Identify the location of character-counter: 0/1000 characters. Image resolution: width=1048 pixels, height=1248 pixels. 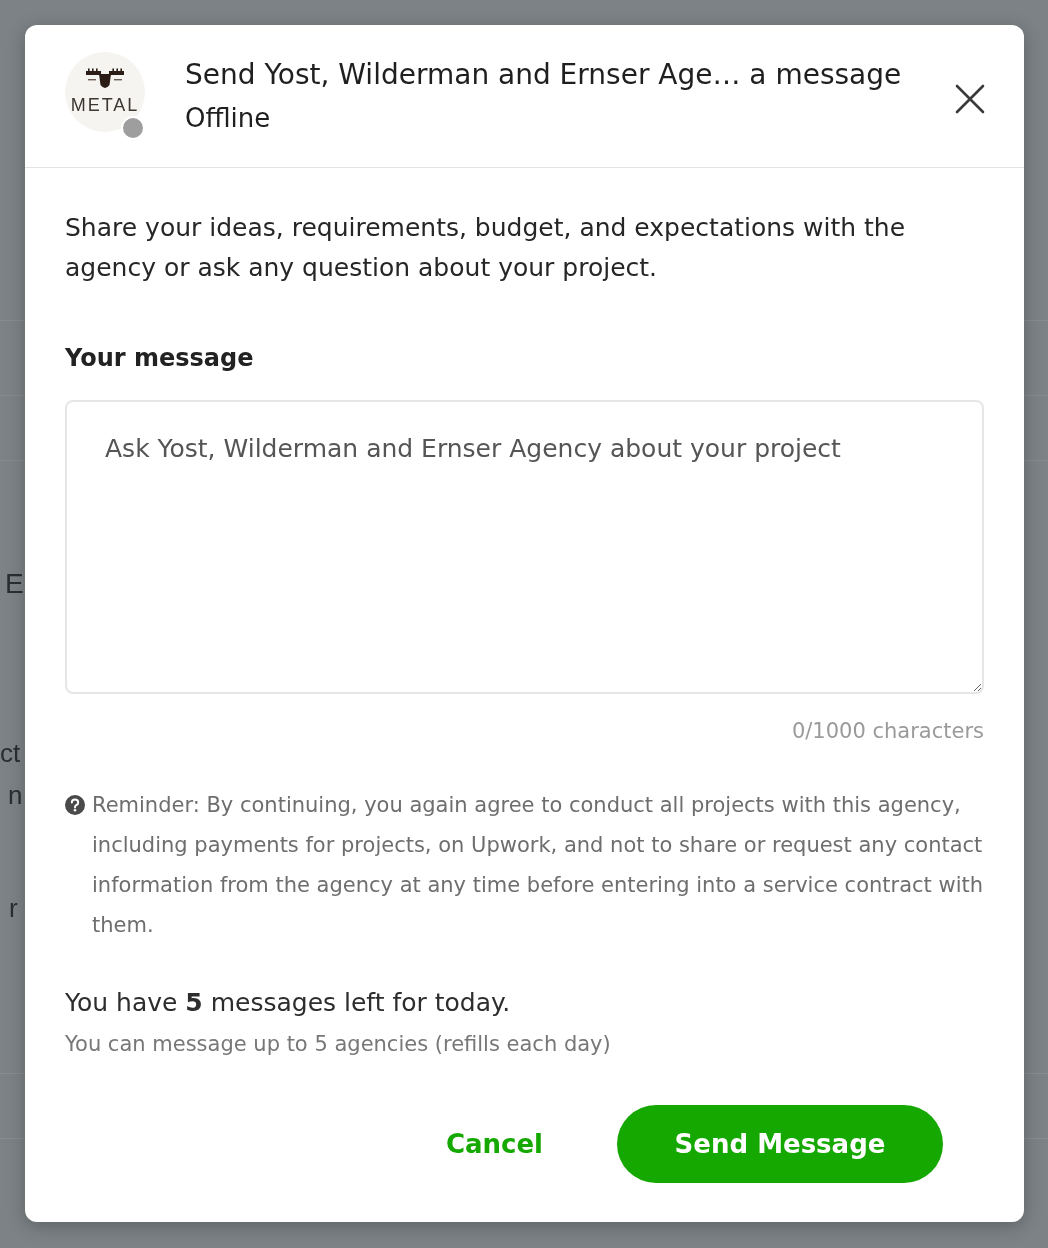
(887, 731).